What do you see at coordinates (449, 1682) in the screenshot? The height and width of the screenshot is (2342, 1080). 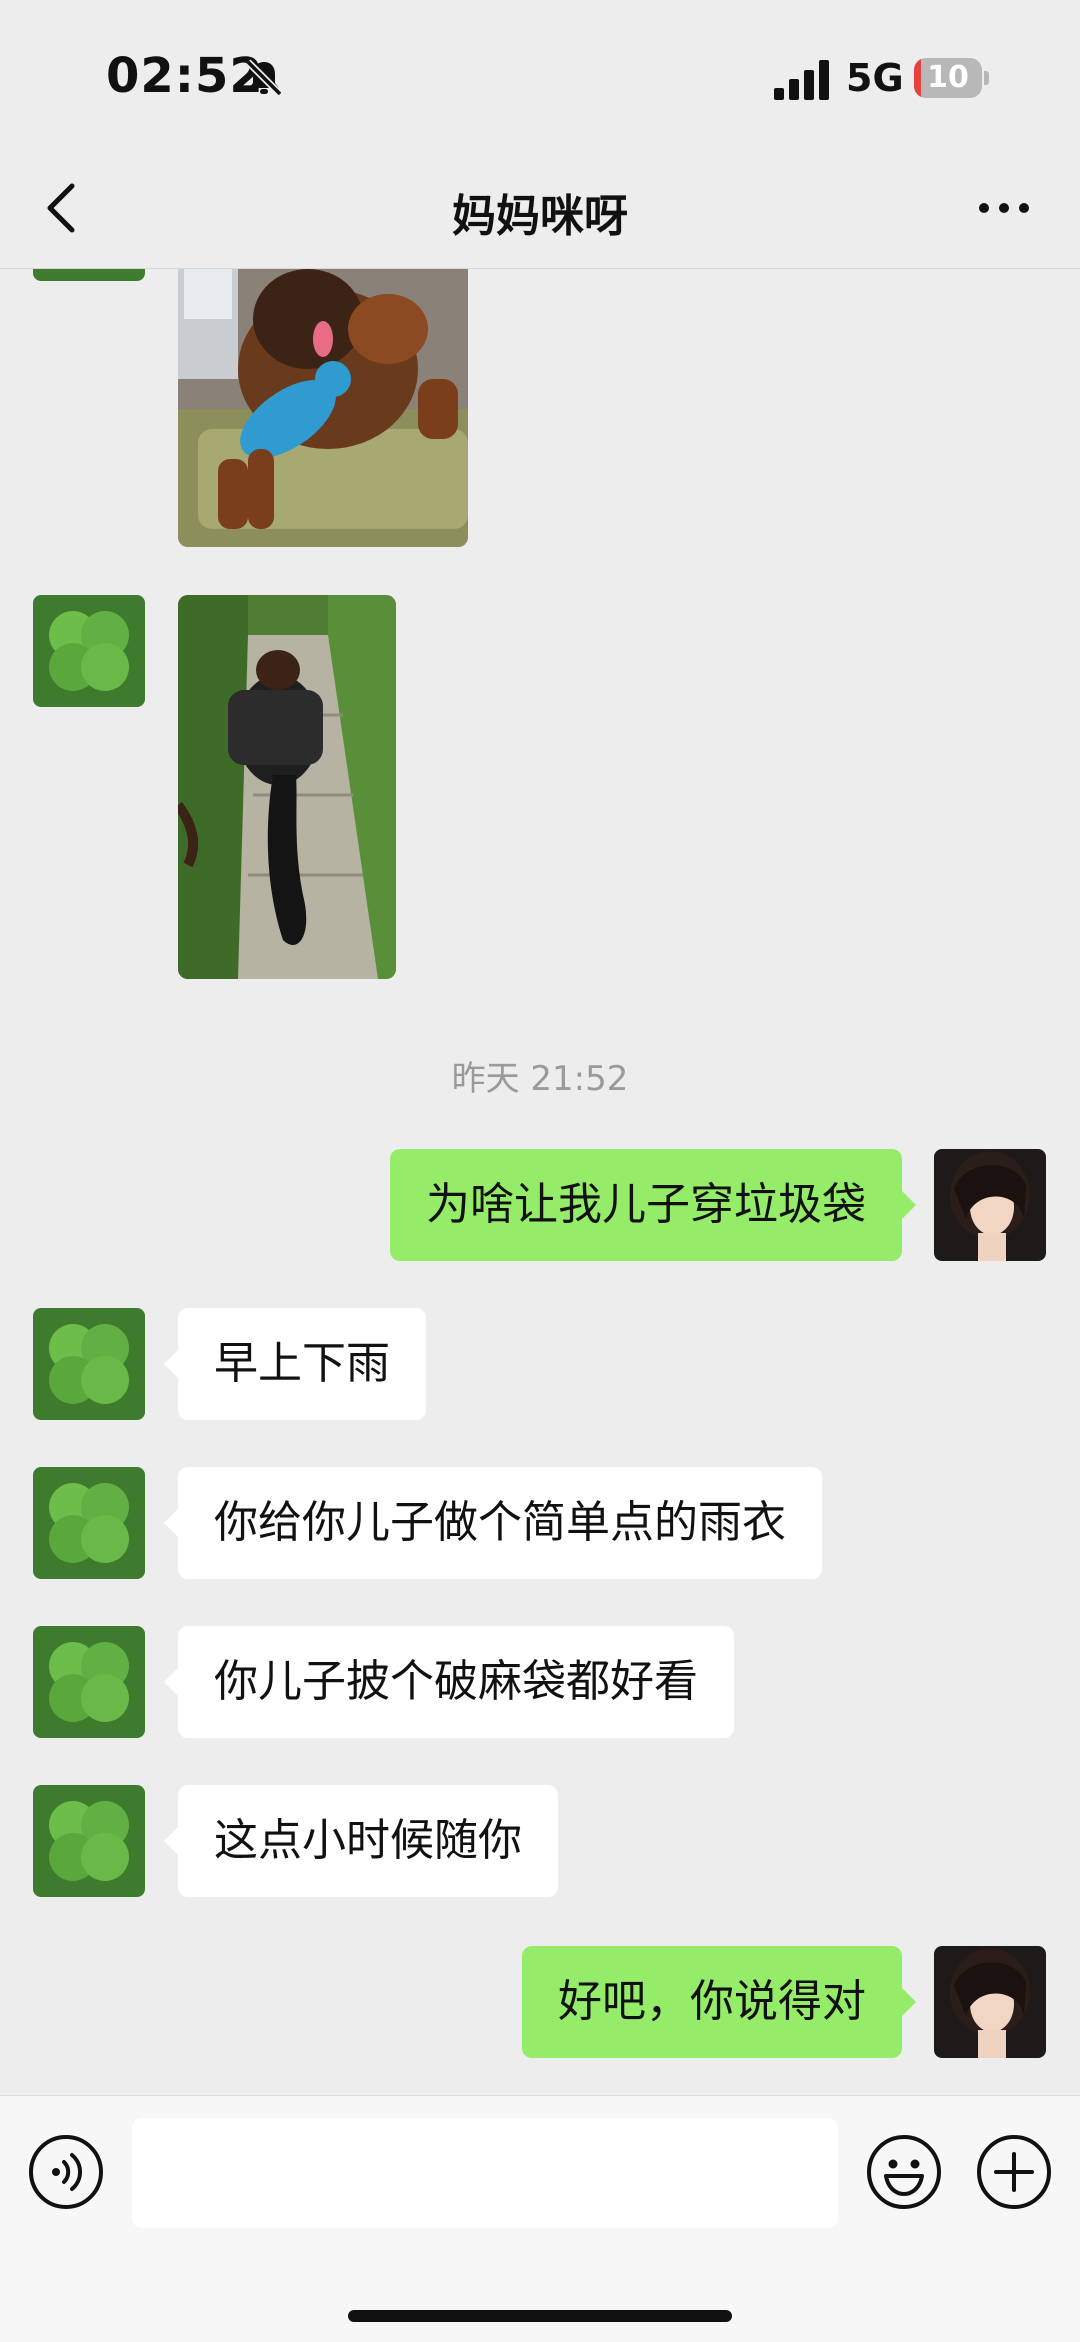 I see `incoming-message: 你儿子披个破麻袋都好看` at bounding box center [449, 1682].